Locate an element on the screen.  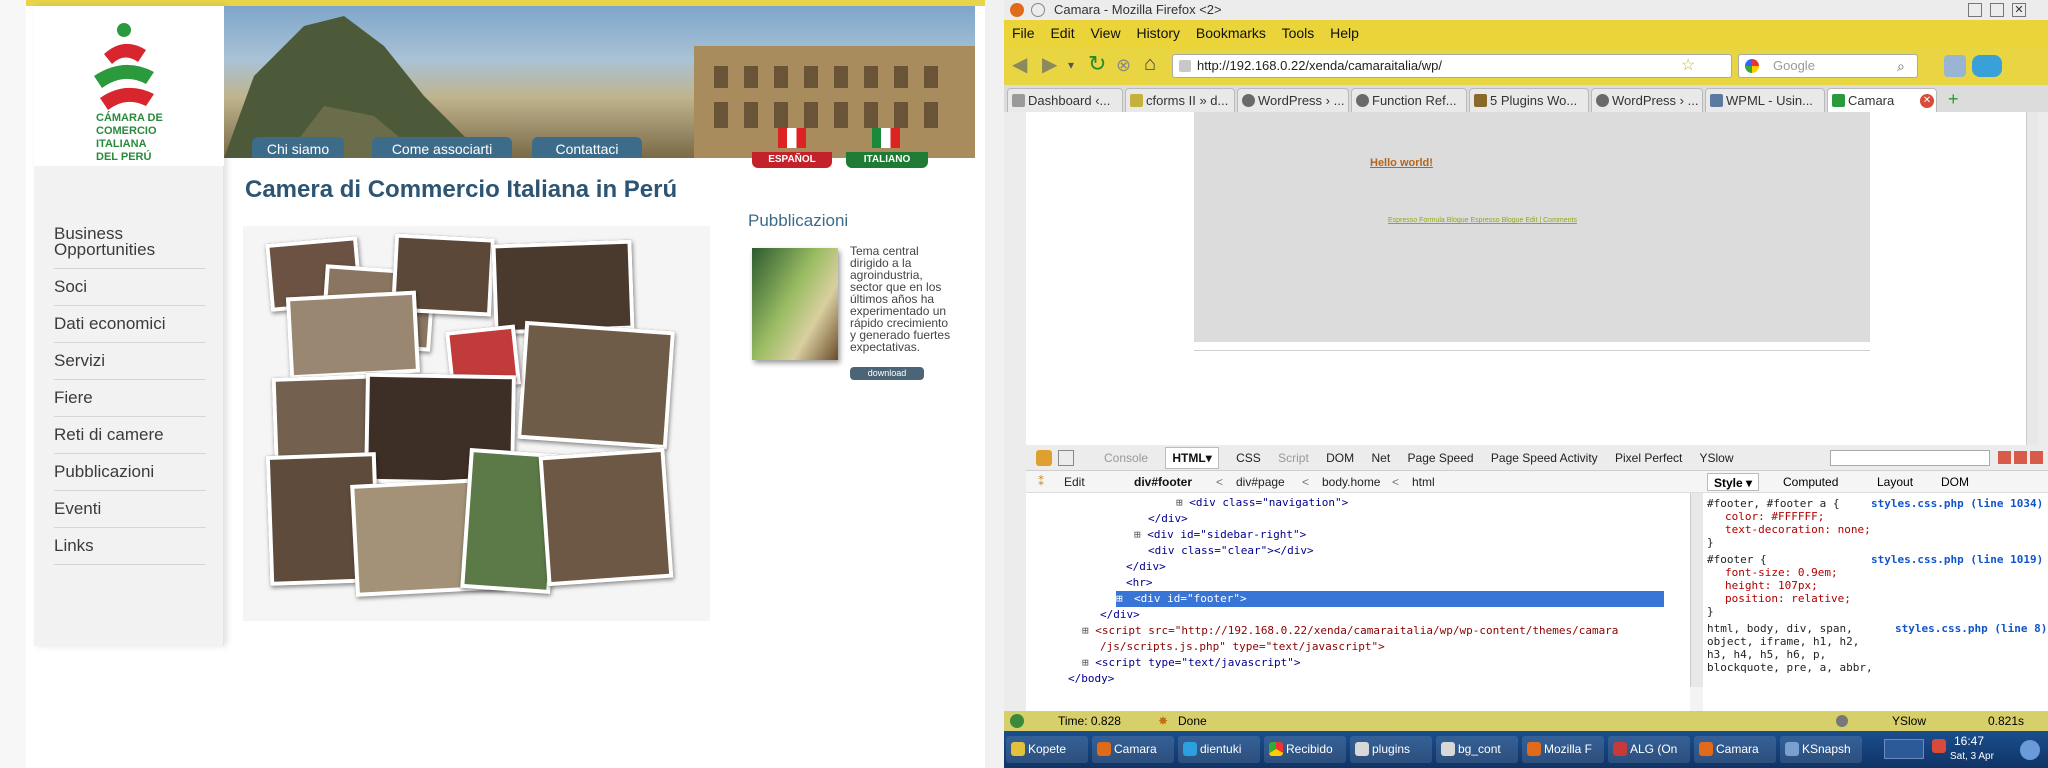
close-icon: ✕ is located at coordinates (2019, 10).